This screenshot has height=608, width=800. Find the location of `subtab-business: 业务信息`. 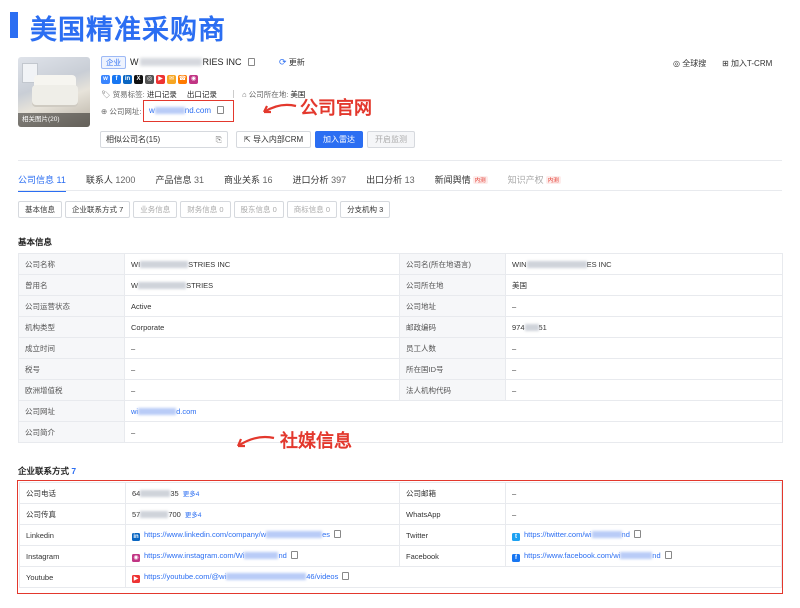

subtab-business: 业务信息 is located at coordinates (155, 209).